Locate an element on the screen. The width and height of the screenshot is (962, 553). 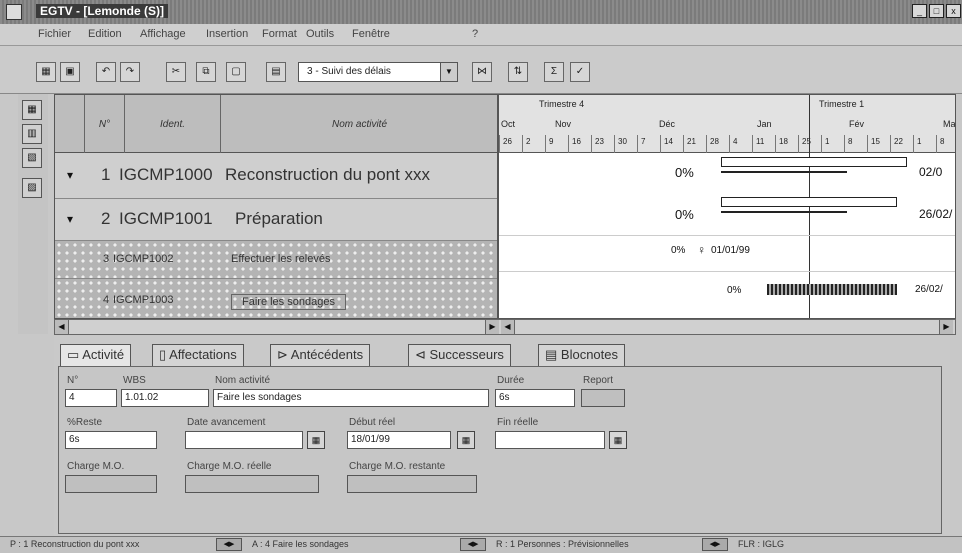
save-icon: ▣ is located at coordinates (70, 72).